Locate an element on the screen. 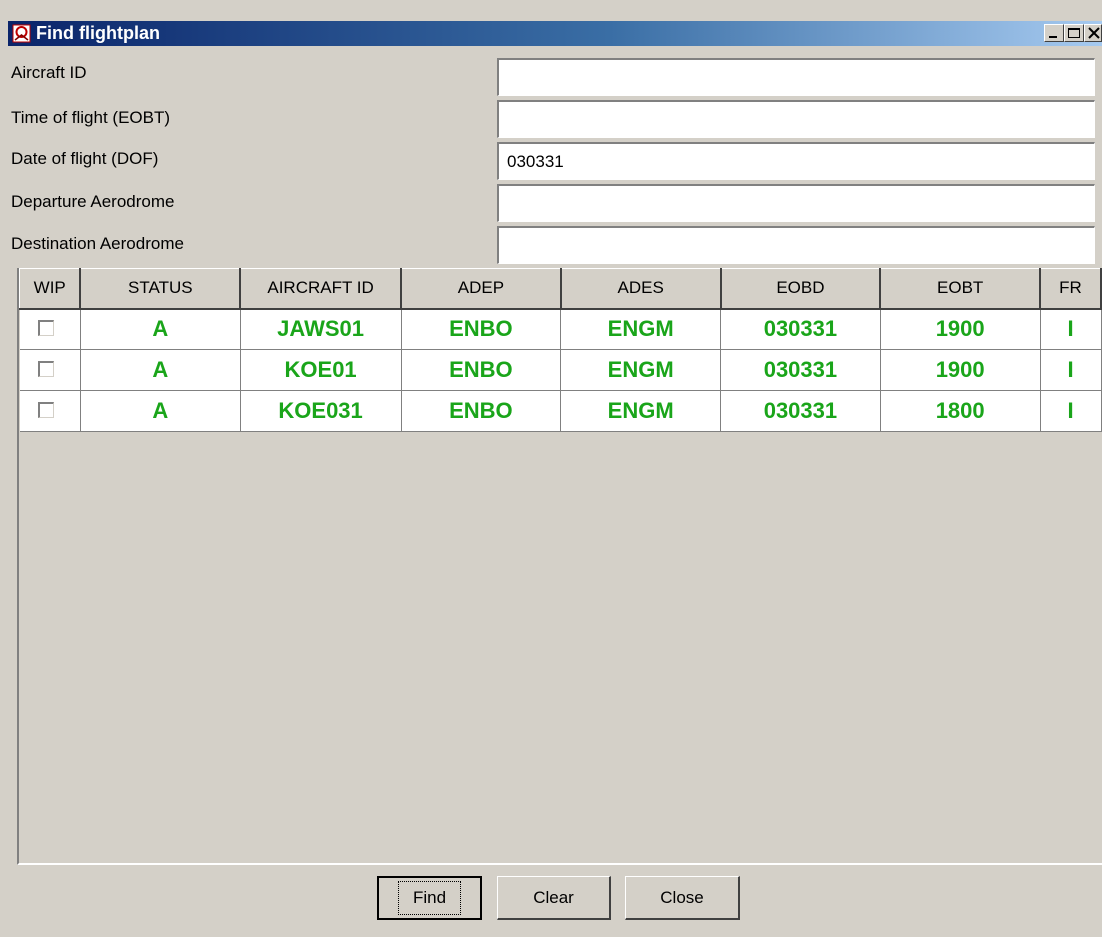 Image resolution: width=1102 pixels, height=937 pixels. find-button: Find is located at coordinates (429, 898).